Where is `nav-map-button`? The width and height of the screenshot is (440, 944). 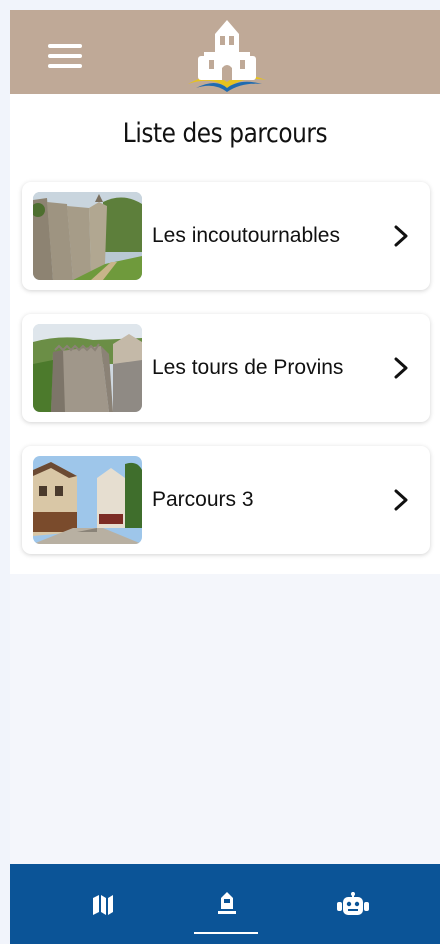
nav-map-button is located at coordinates (102, 904).